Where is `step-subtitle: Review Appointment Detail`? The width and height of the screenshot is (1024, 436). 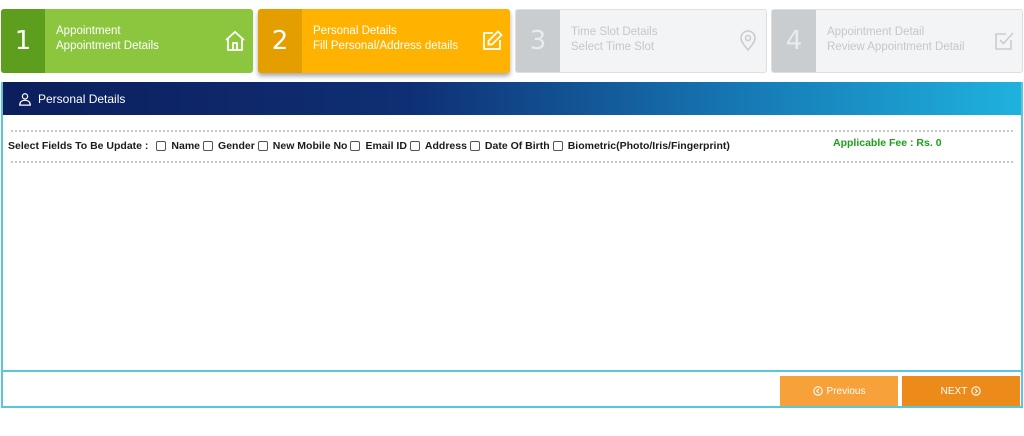 step-subtitle: Review Appointment Detail is located at coordinates (896, 47).